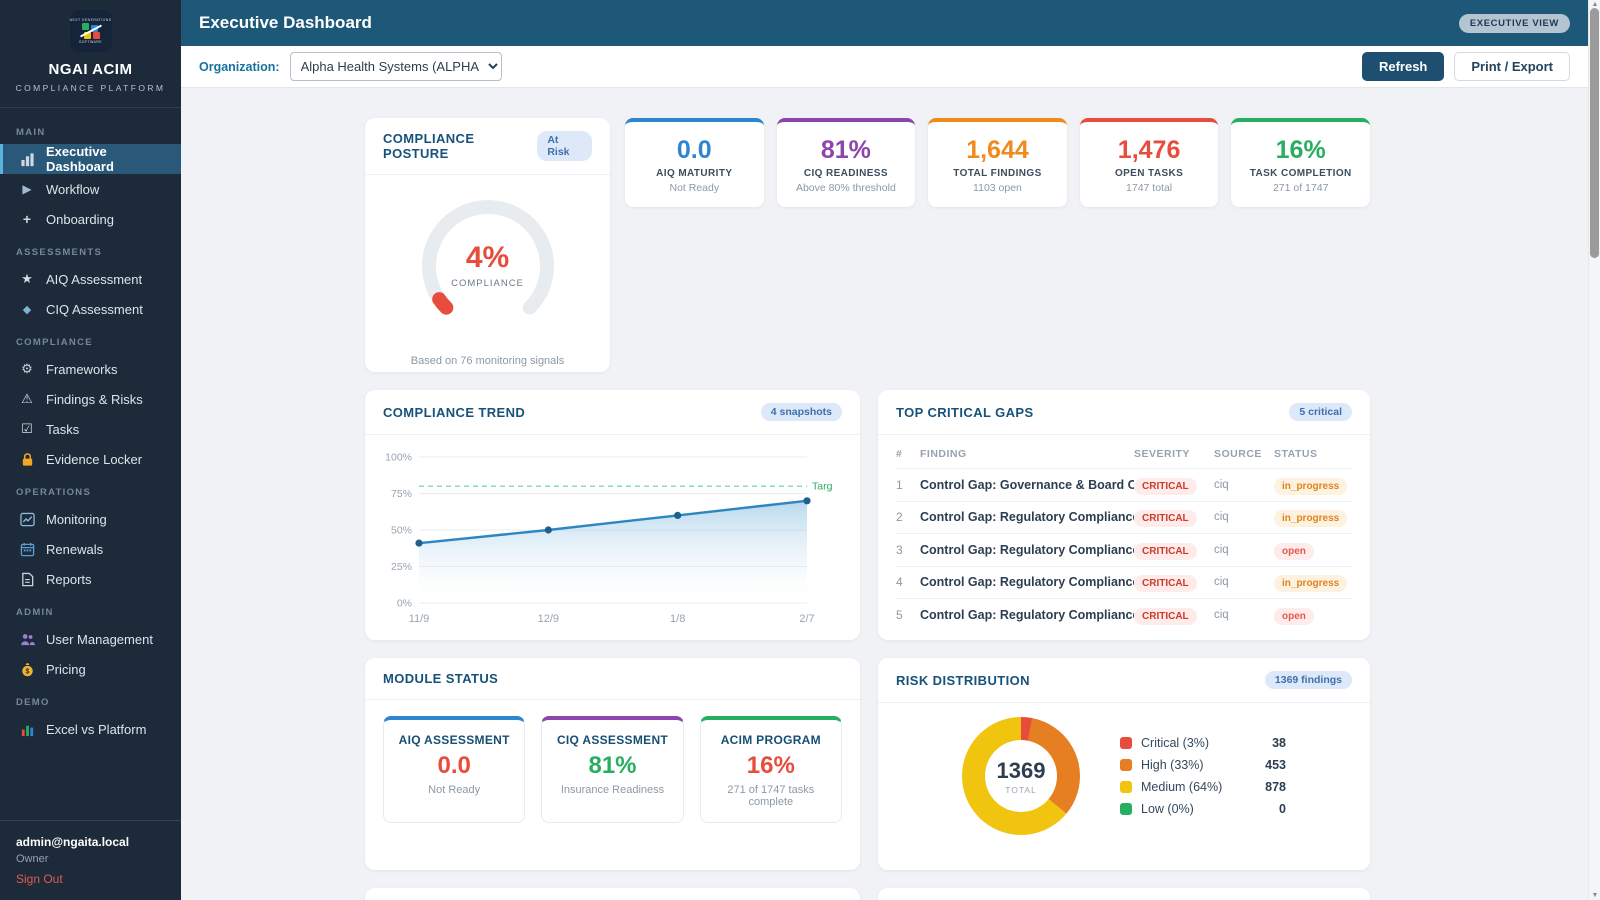 Image resolution: width=1600 pixels, height=900 pixels. What do you see at coordinates (285, 22) in the screenshot?
I see `page-title: Executive Dashboard` at bounding box center [285, 22].